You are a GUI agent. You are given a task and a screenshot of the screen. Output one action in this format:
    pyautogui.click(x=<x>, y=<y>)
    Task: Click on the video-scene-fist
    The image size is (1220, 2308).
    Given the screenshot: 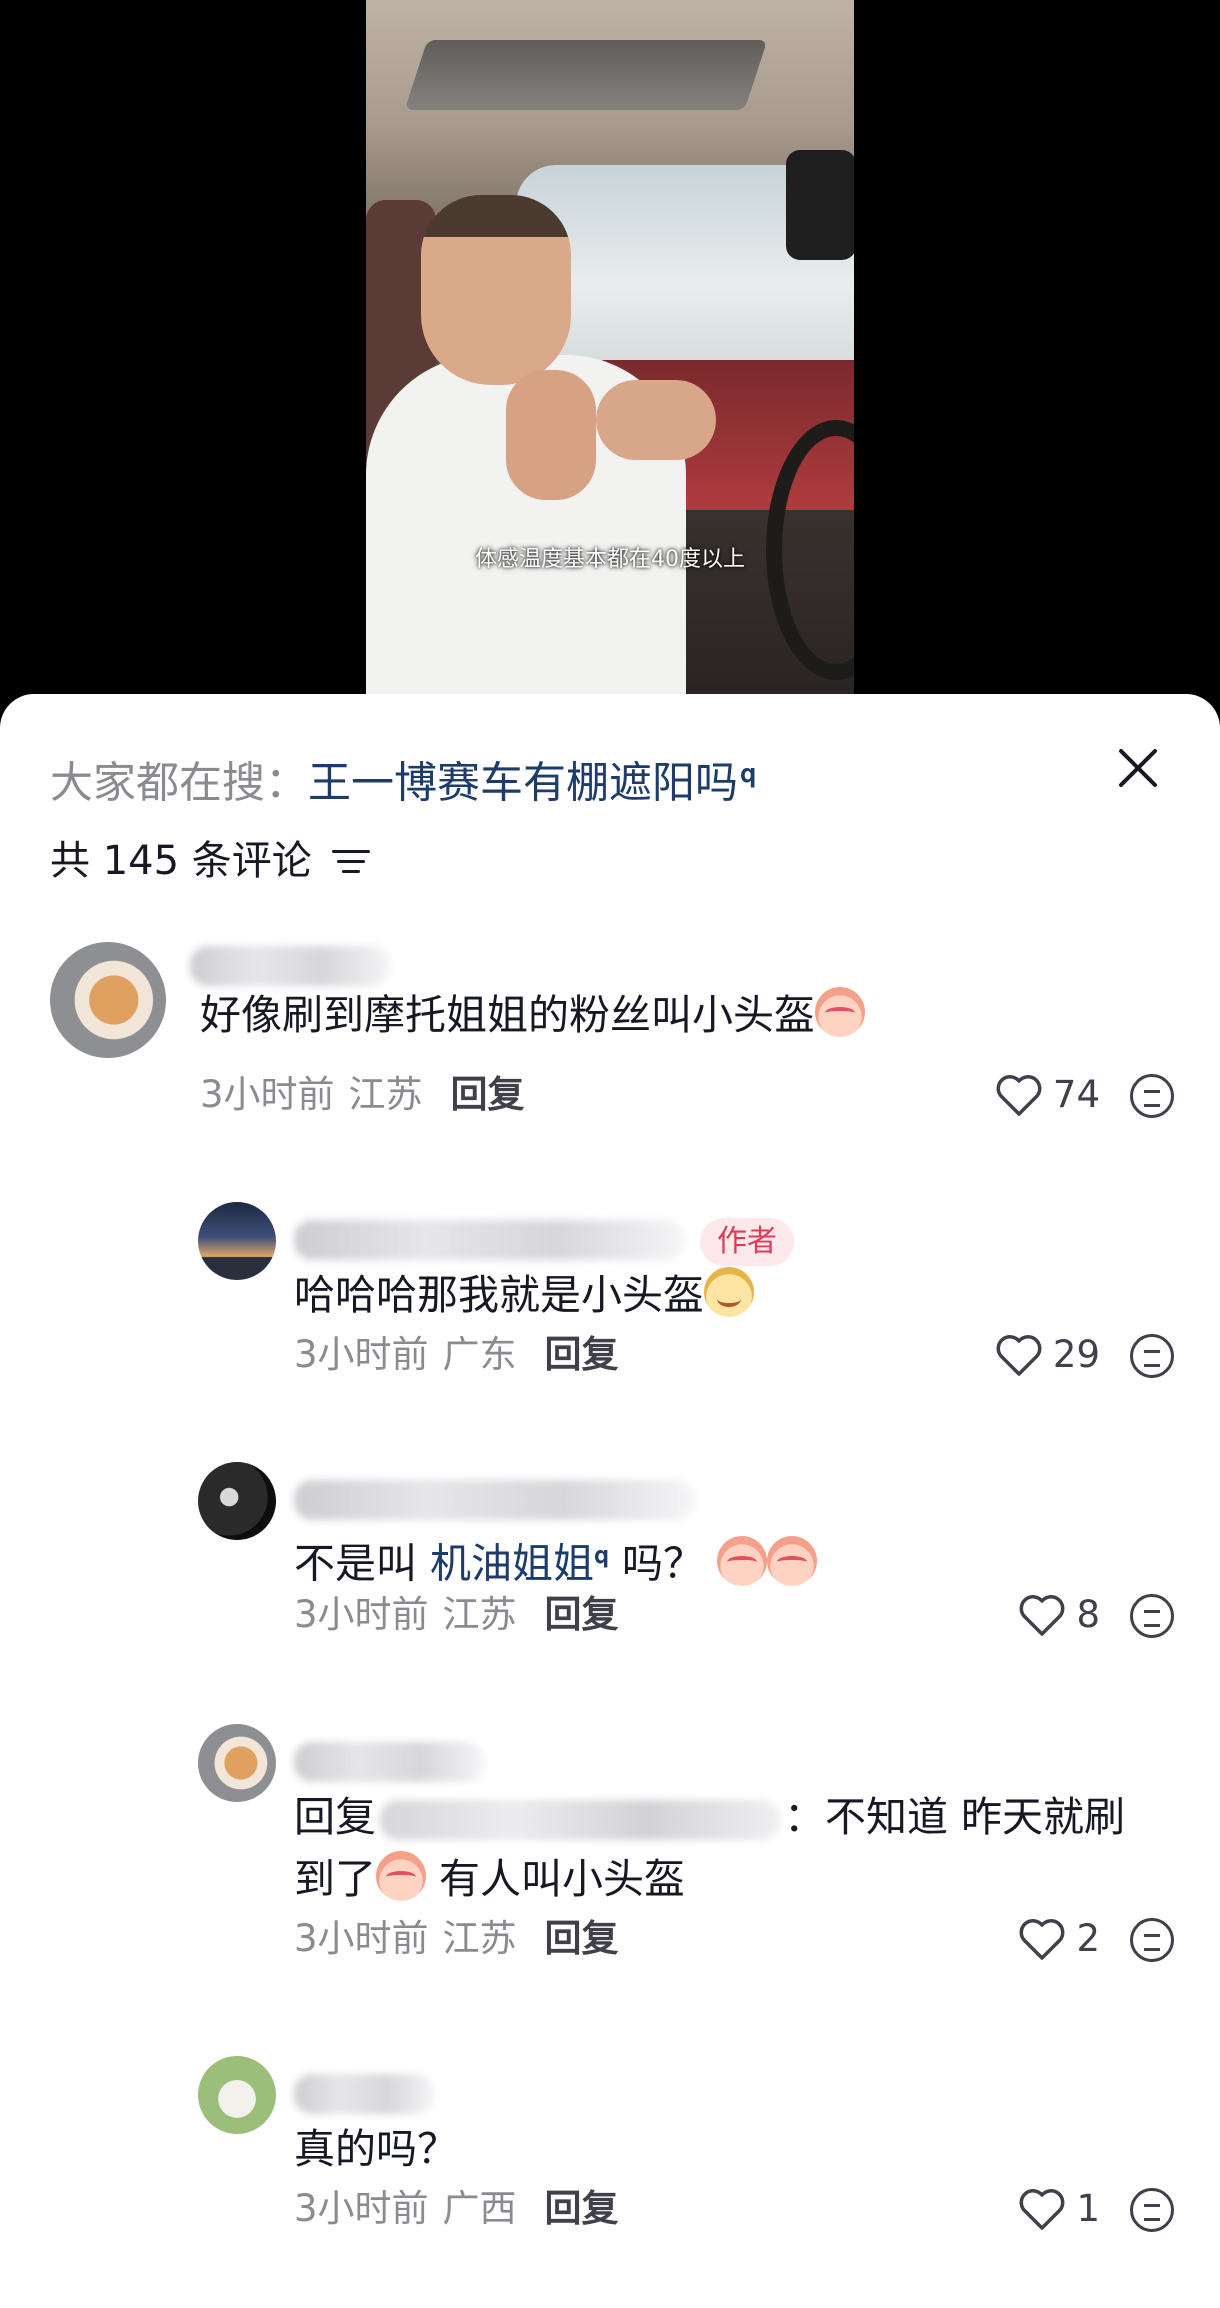 What is the action you would take?
    pyautogui.click(x=551, y=435)
    